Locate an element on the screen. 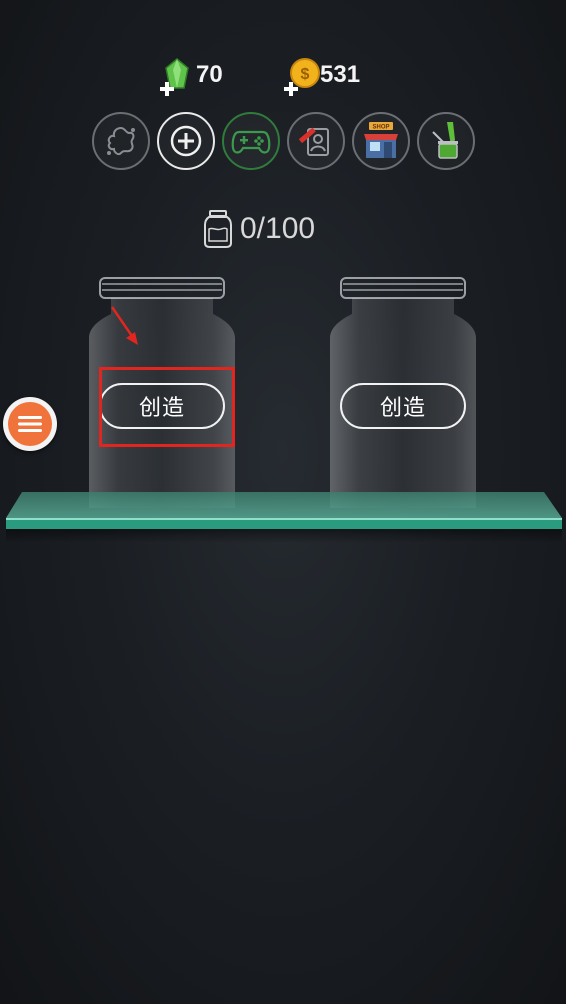  shop-icon: SHOP is located at coordinates (381, 140).